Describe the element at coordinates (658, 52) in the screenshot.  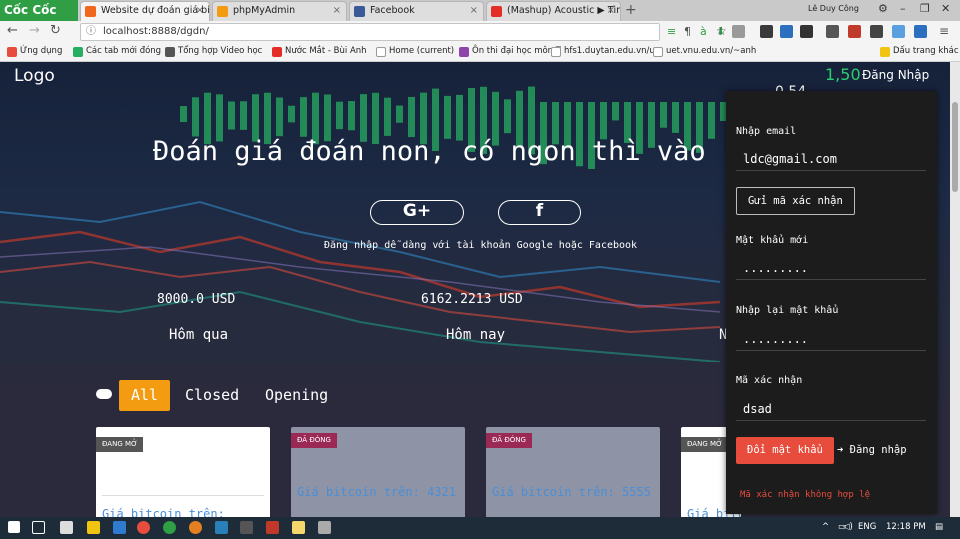
I see `page-icon` at that location.